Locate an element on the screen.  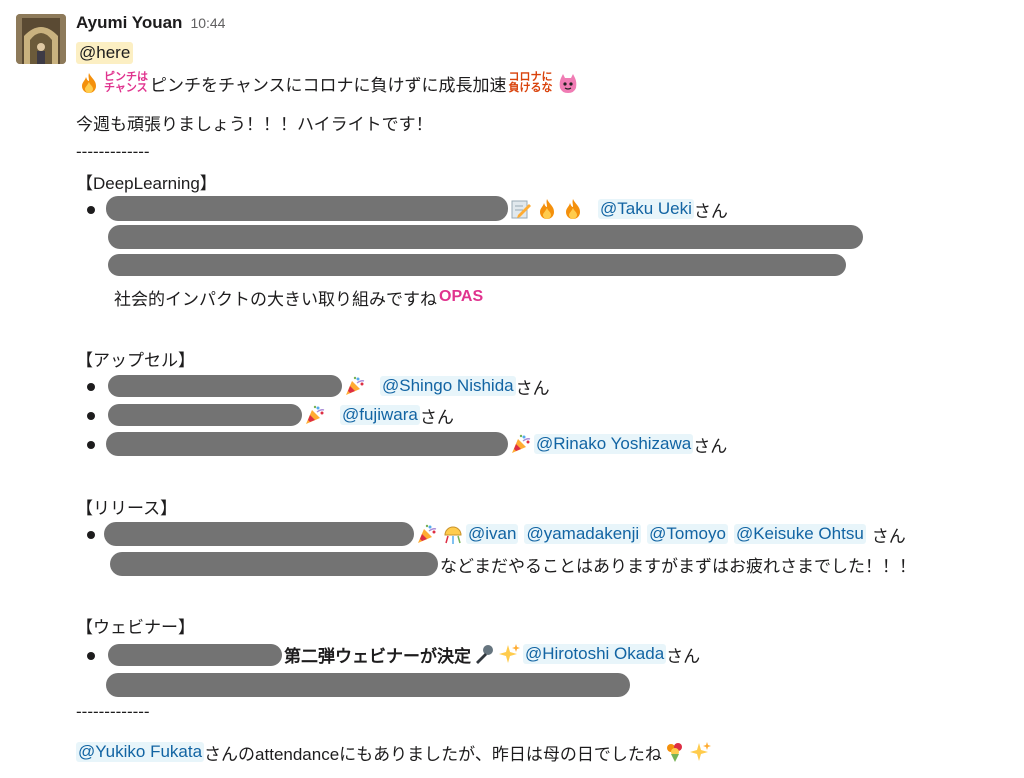
section-title-webinar: 【ウェビナー】 is located at coordinates (135, 625).